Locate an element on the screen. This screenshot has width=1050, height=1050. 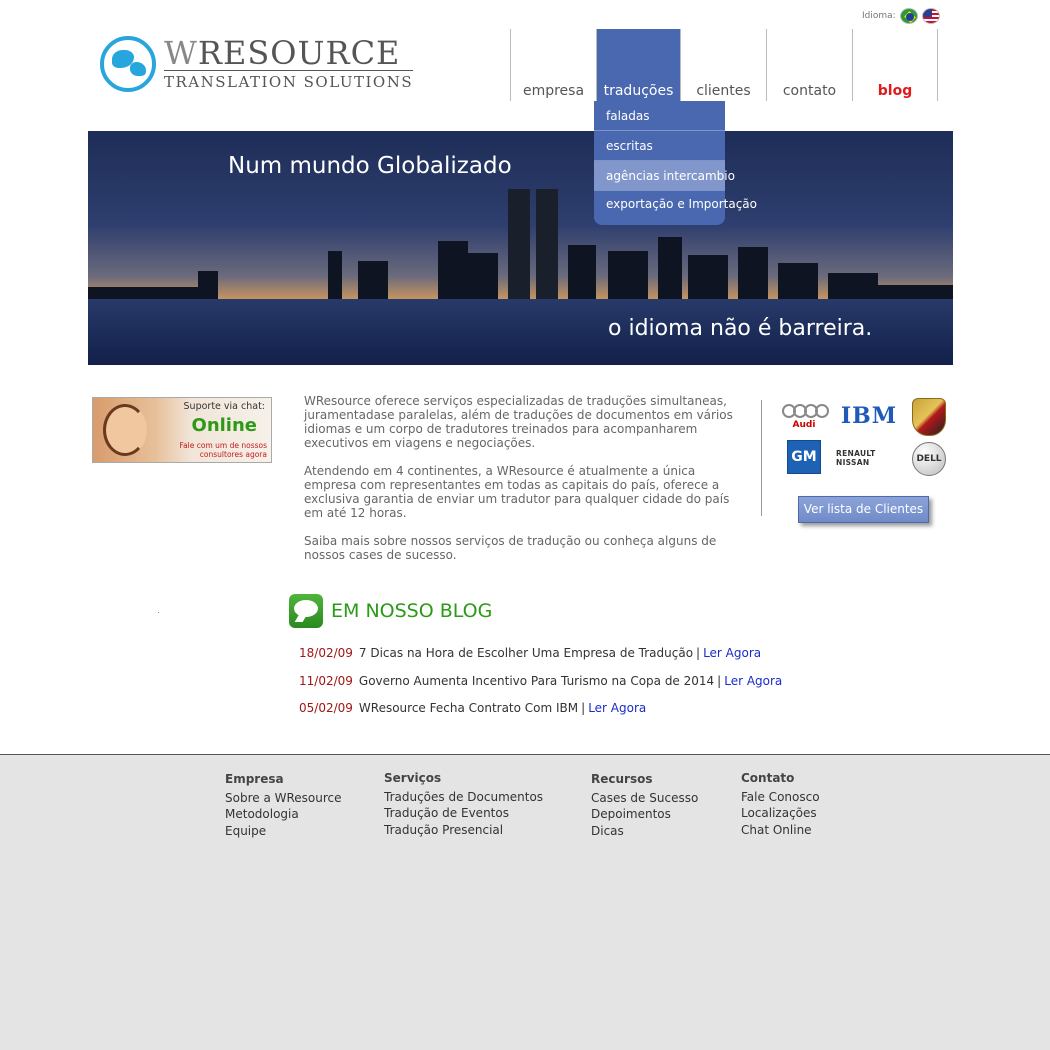
support-agent-avatar is located at coordinates (125, 430).